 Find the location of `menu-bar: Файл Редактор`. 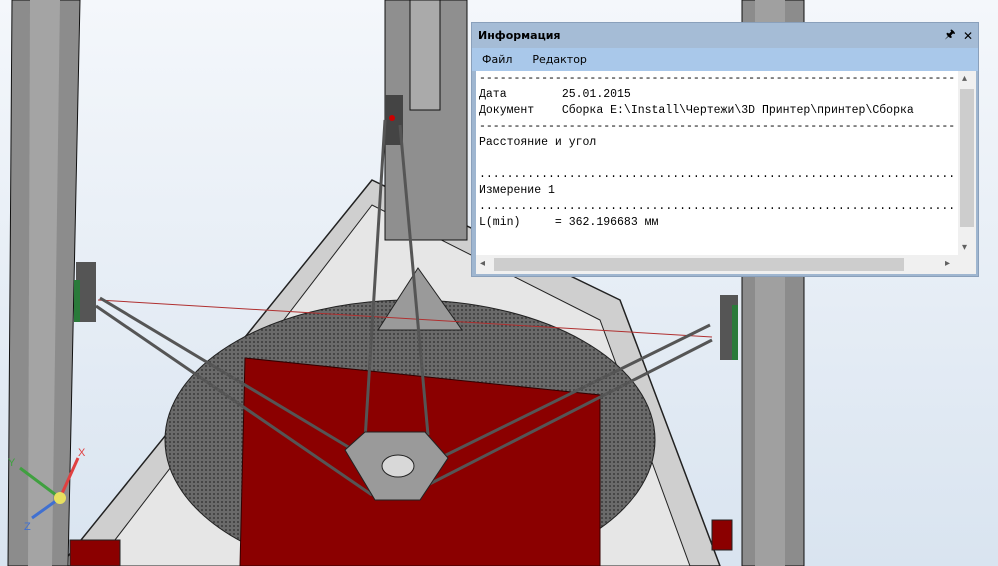

menu-bar: Файл Редактор is located at coordinates (725, 59).